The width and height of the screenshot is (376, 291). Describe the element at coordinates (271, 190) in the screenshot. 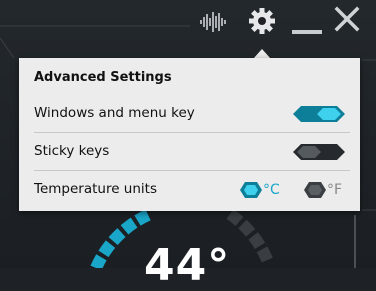

I see `celsius-label: °C` at that location.